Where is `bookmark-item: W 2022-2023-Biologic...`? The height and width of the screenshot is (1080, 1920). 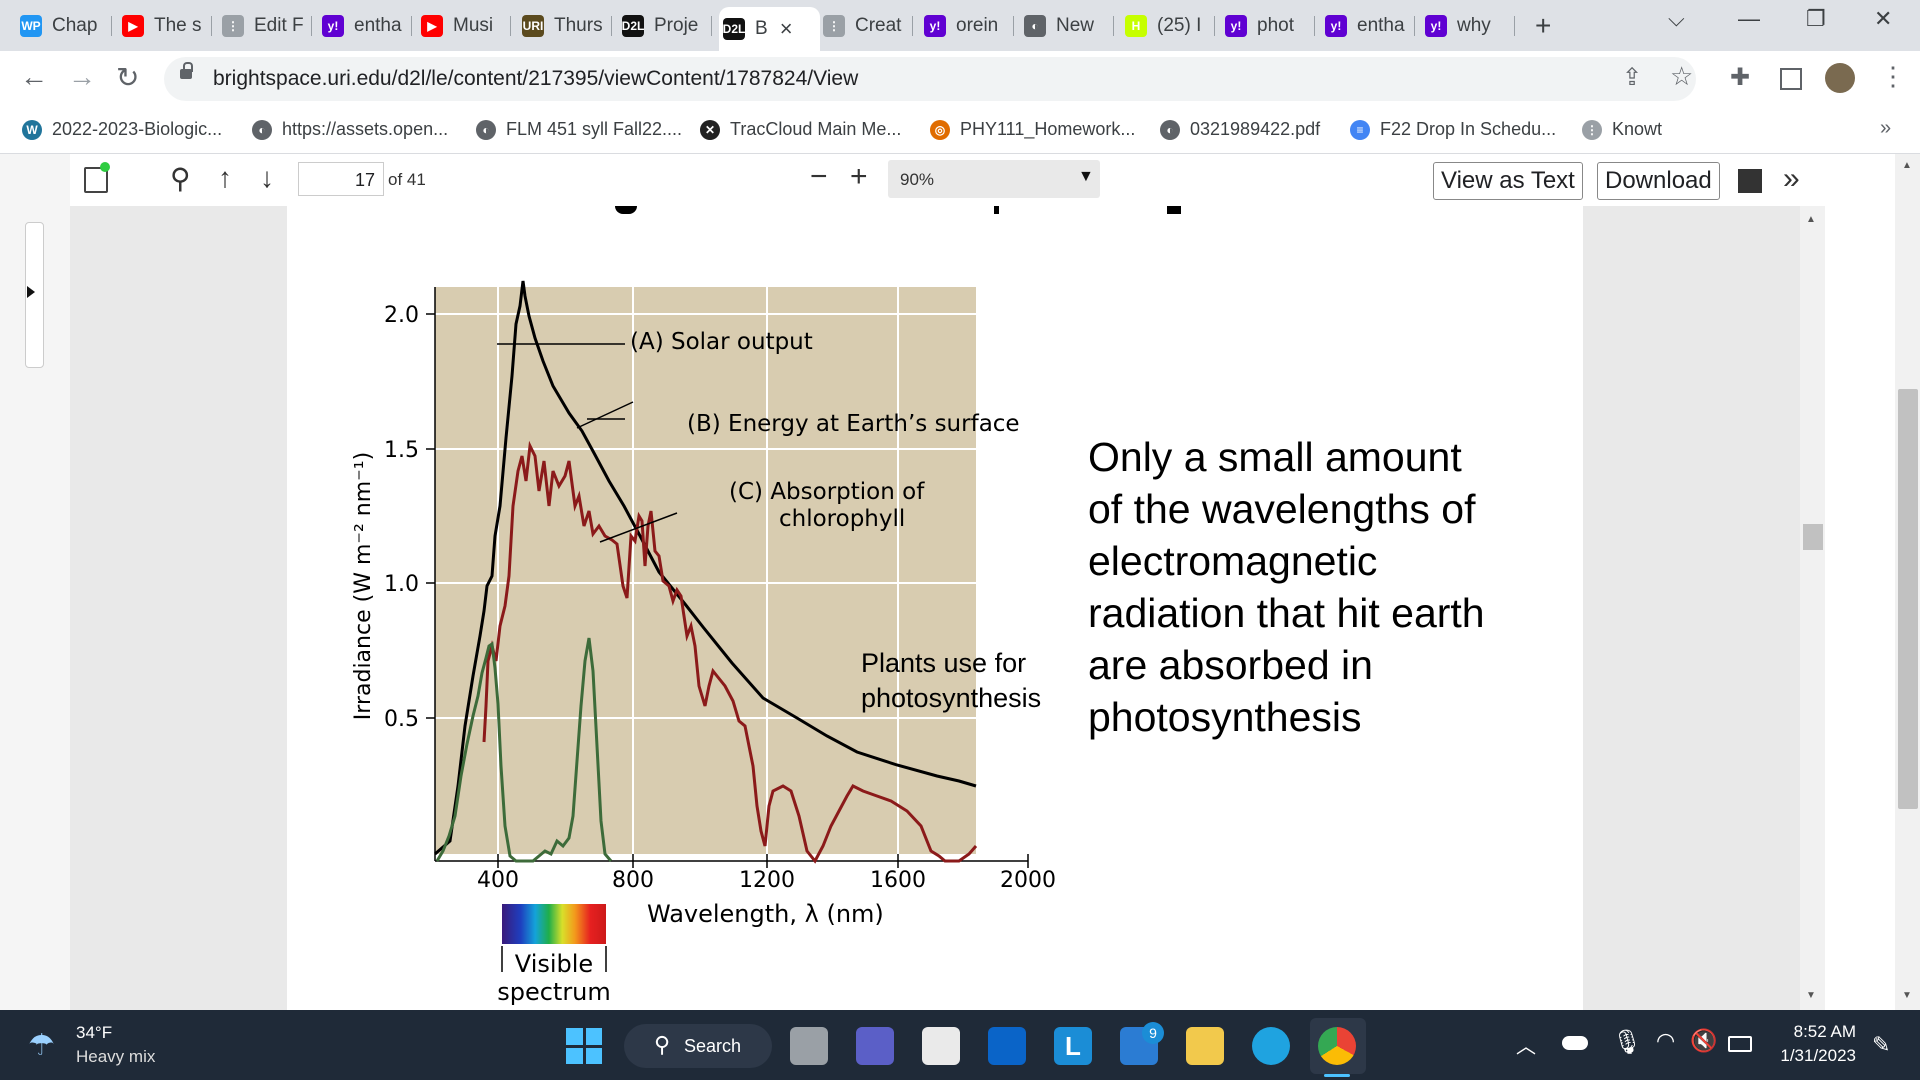
bookmark-item: W 2022-2023-Biologic... is located at coordinates (122, 129).